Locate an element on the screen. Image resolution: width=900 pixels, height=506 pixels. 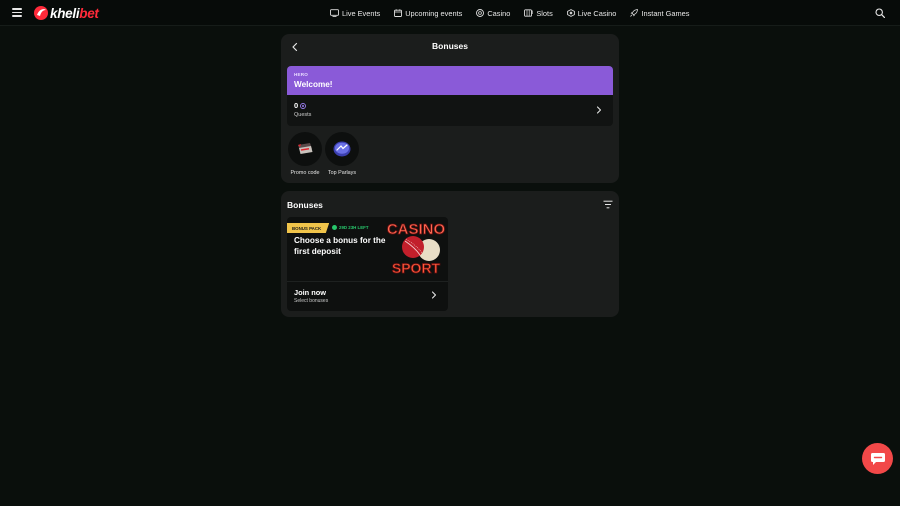
page-title: Bonuses is located at coordinates (450, 46).